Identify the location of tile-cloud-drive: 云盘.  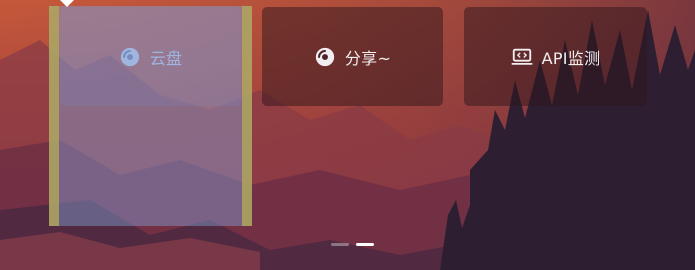
(150, 56).